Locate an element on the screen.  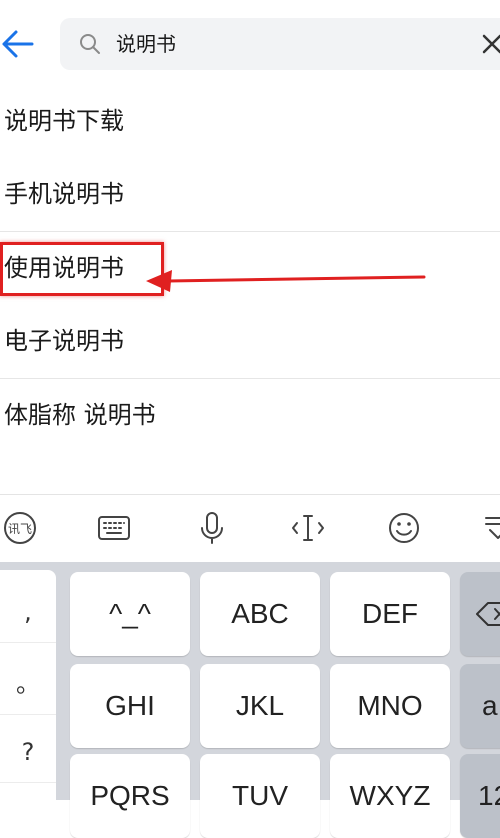
search-input: 说明书 is located at coordinates (146, 44).